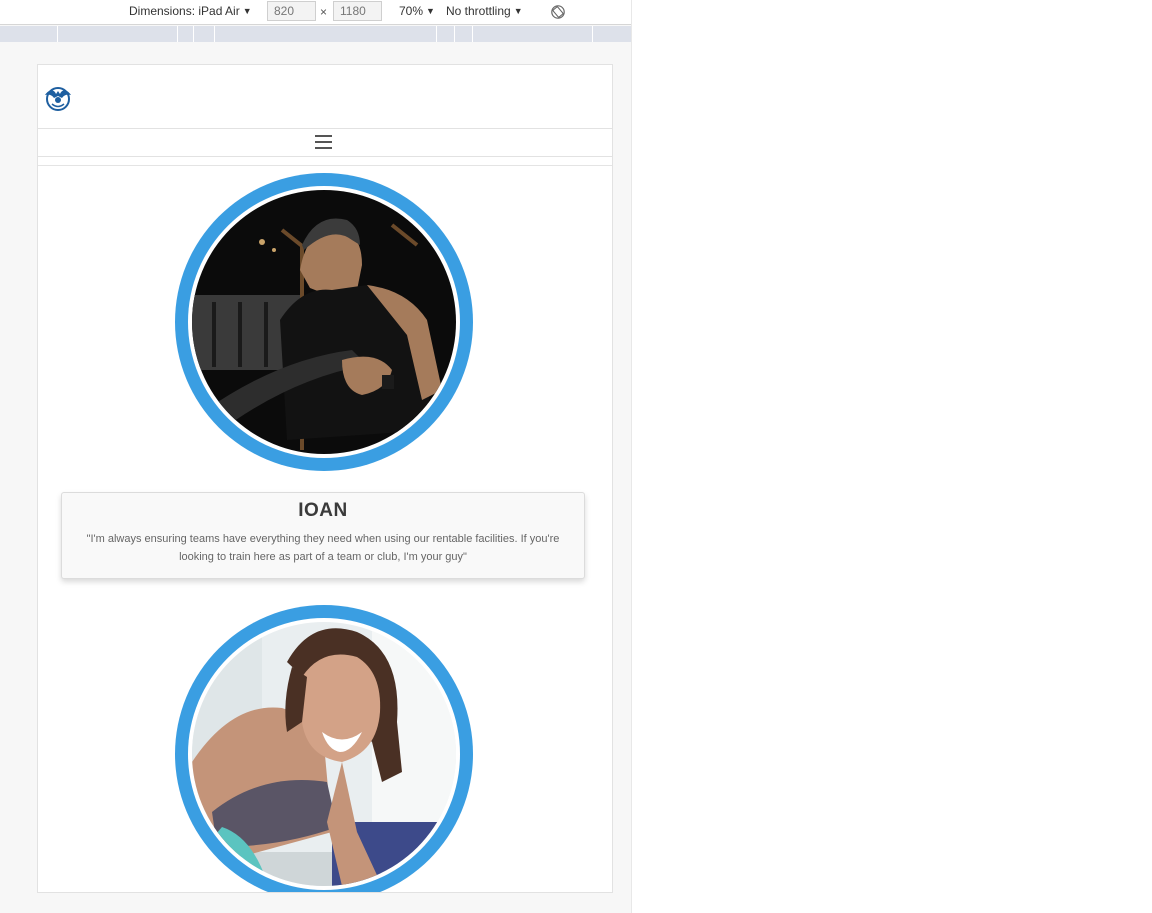 The image size is (1152, 913). I want to click on trainer-name: IOAN, so click(323, 510).